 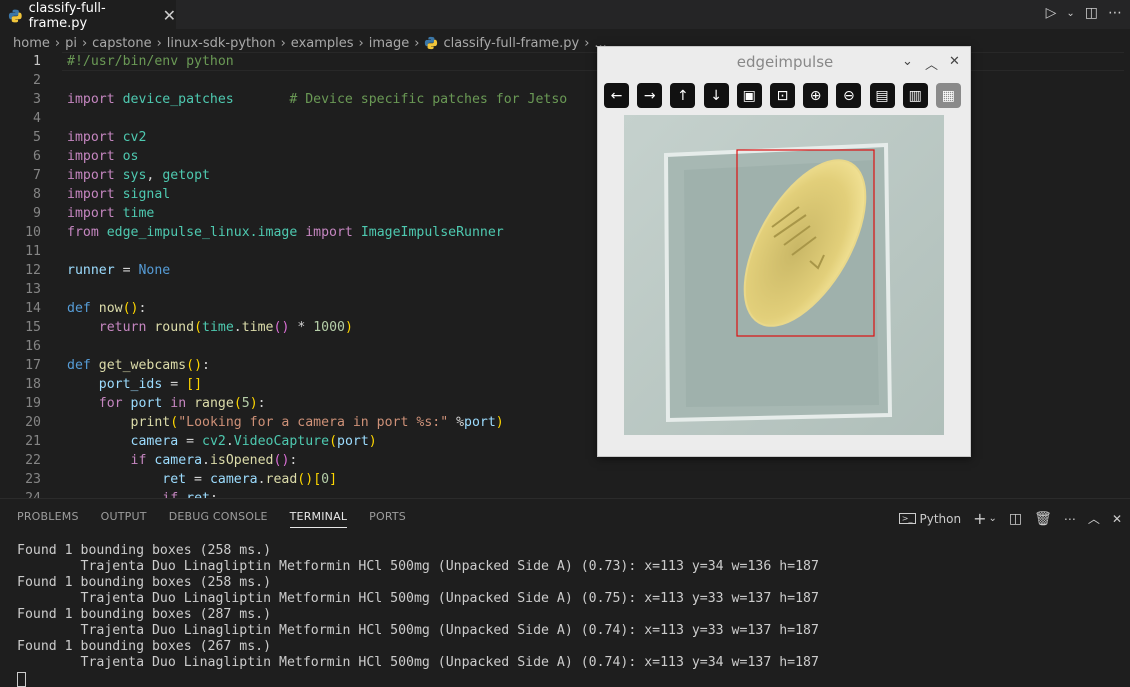 What do you see at coordinates (33, 441) in the screenshot?
I see `line-number: 21` at bounding box center [33, 441].